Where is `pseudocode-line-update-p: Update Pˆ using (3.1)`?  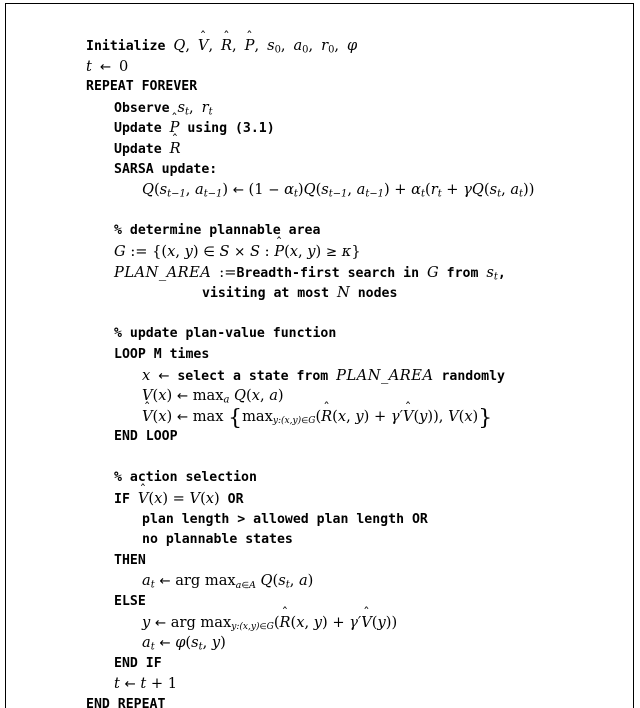 pseudocode-line-update-p: Update Pˆ using (3.1) is located at coordinates (194, 124).